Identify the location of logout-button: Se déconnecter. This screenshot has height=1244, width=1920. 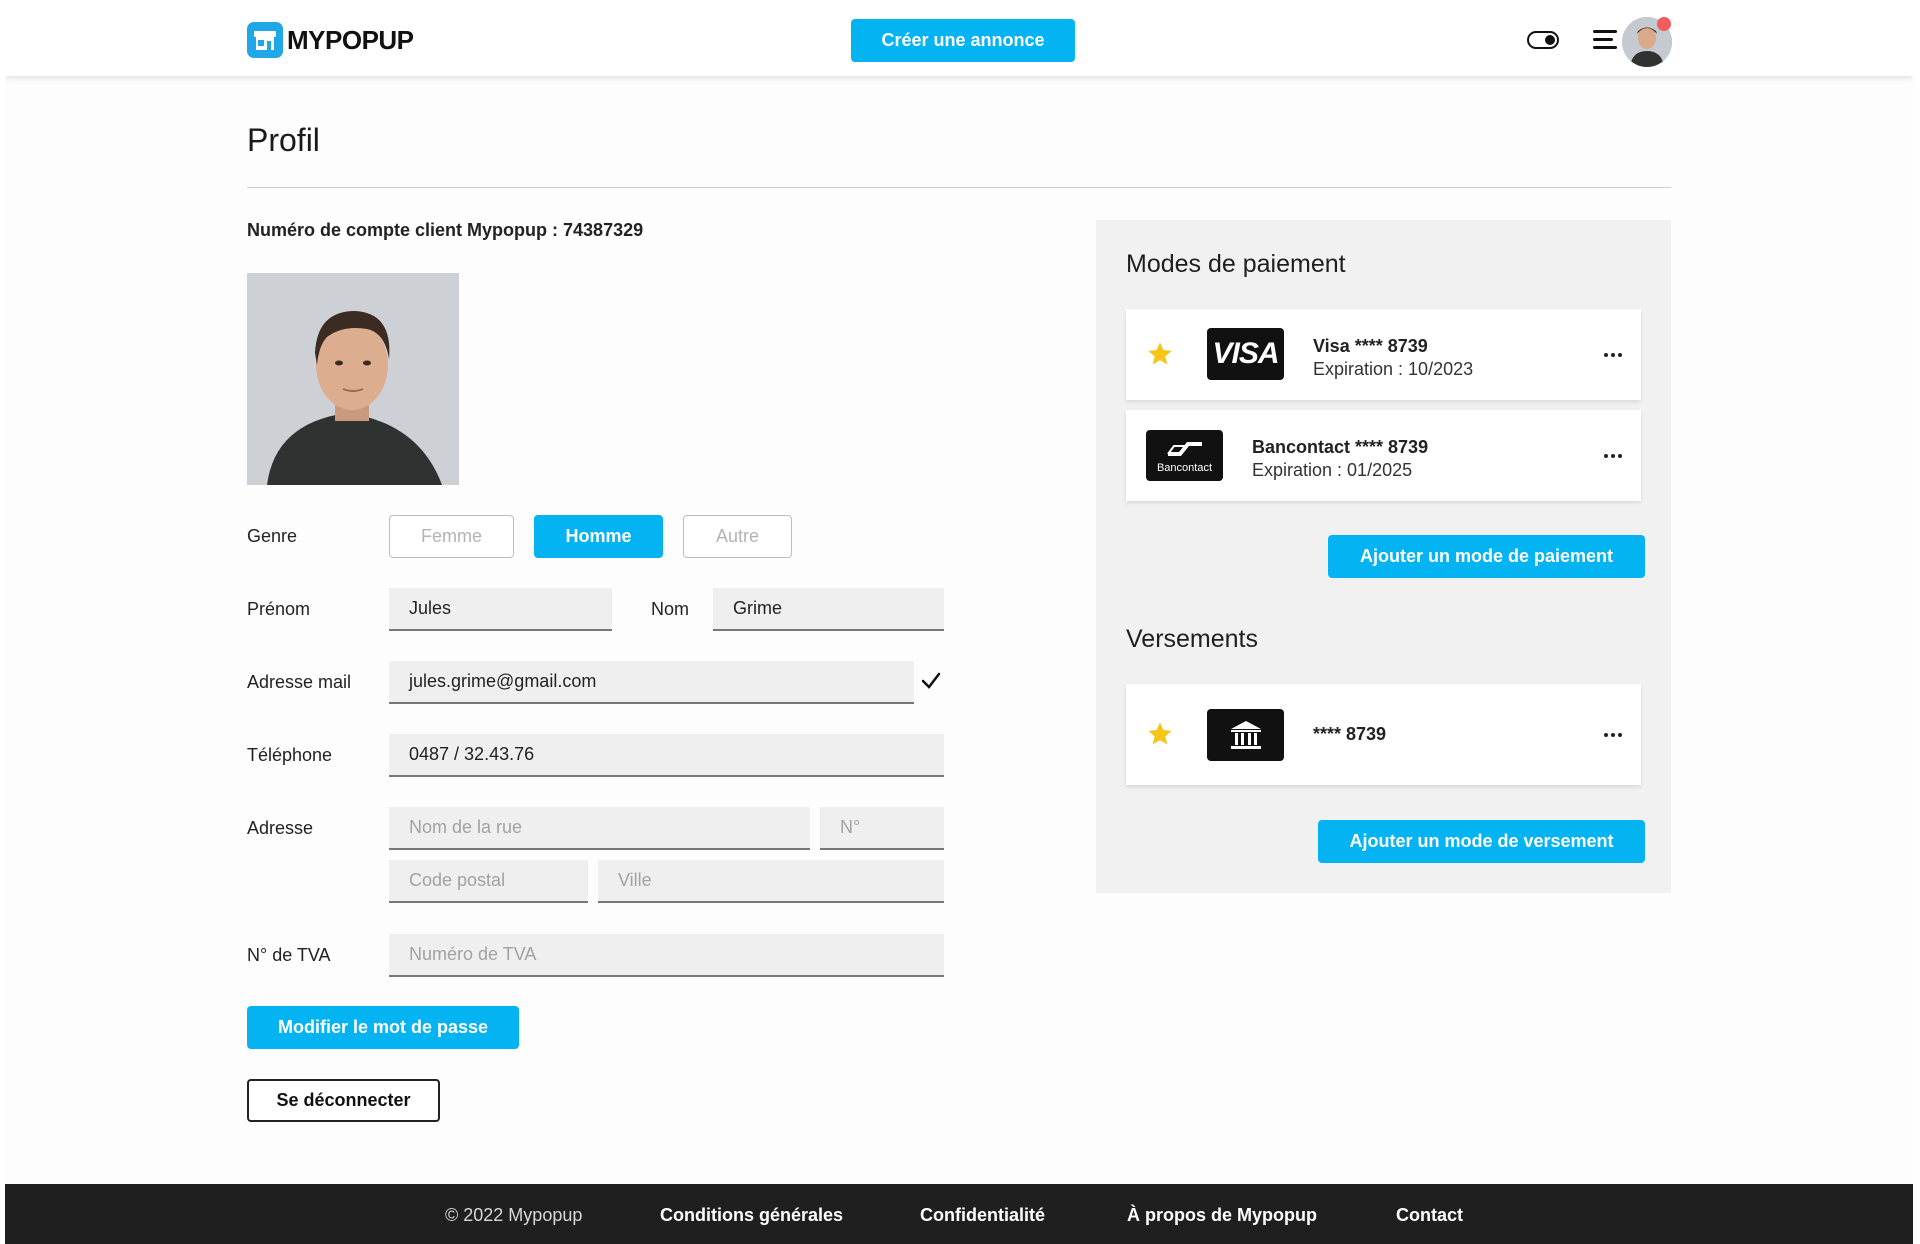
(343, 1100).